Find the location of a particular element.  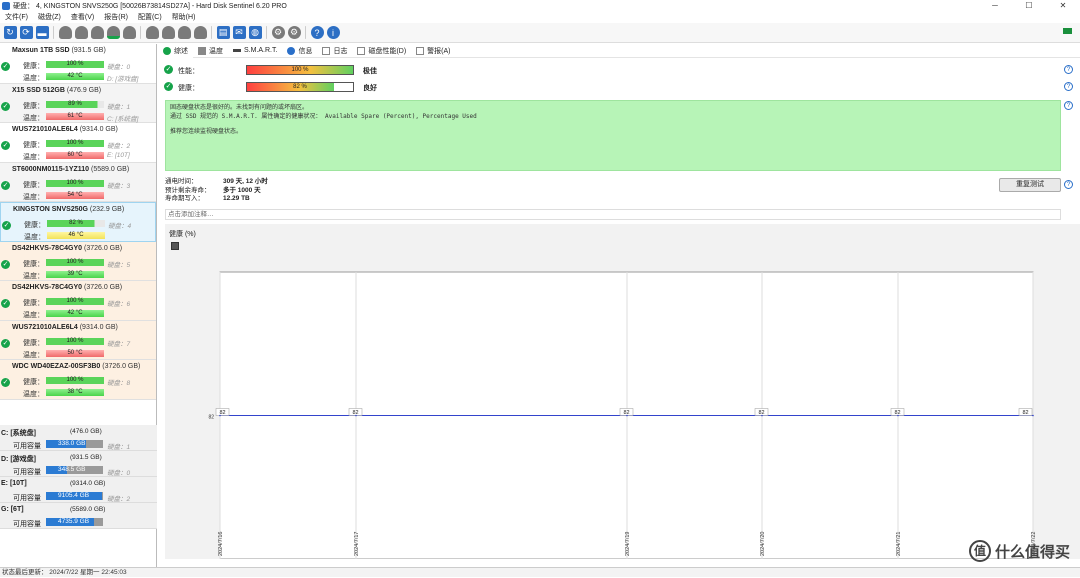

volume-item: E: [10T] (9314.0 GB) 可用容量 9105.4 GB 硬盘：2 is located at coordinates (78, 490).